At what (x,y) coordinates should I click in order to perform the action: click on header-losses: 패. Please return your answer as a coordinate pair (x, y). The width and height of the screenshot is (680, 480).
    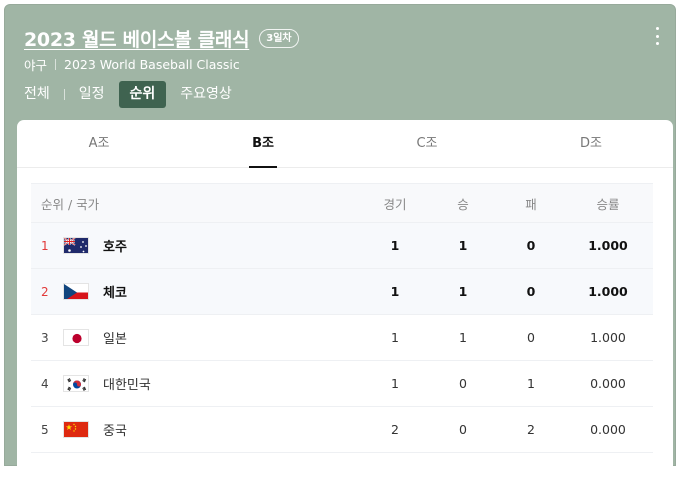
    Looking at the image, I should click on (531, 204).